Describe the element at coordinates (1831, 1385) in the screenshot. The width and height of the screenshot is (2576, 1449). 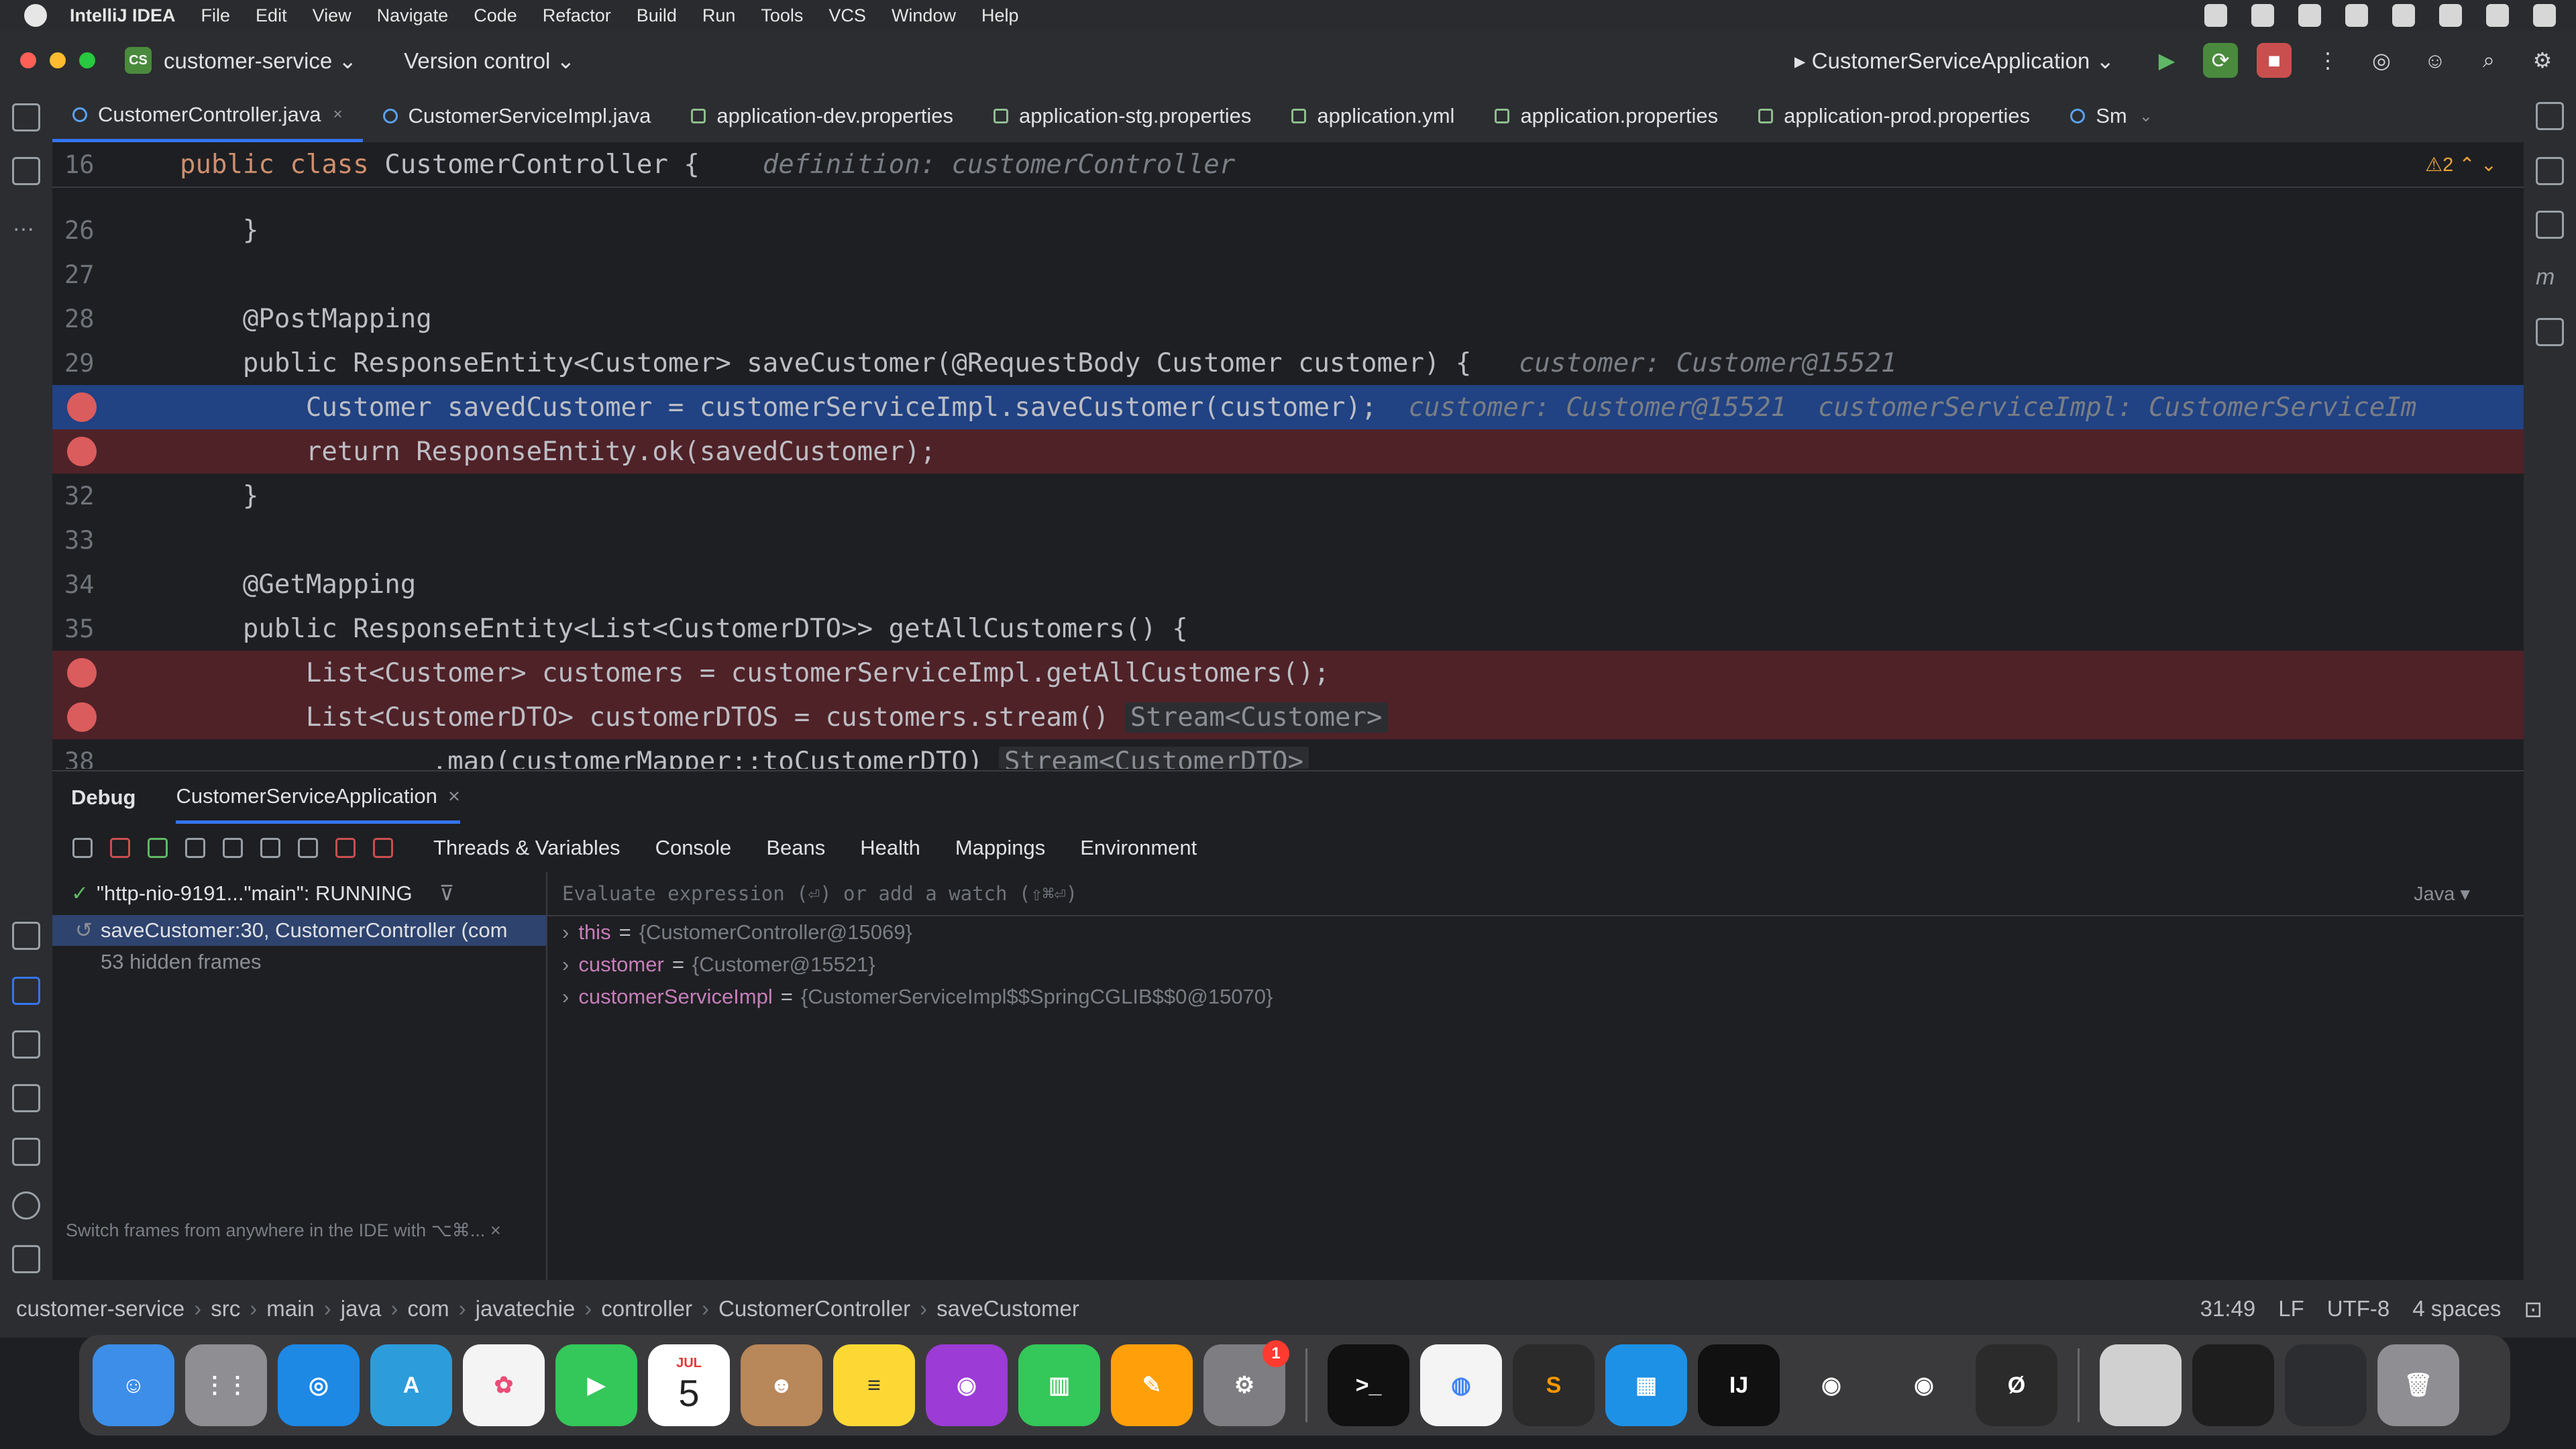
I see `obs-icon: ◉` at that location.